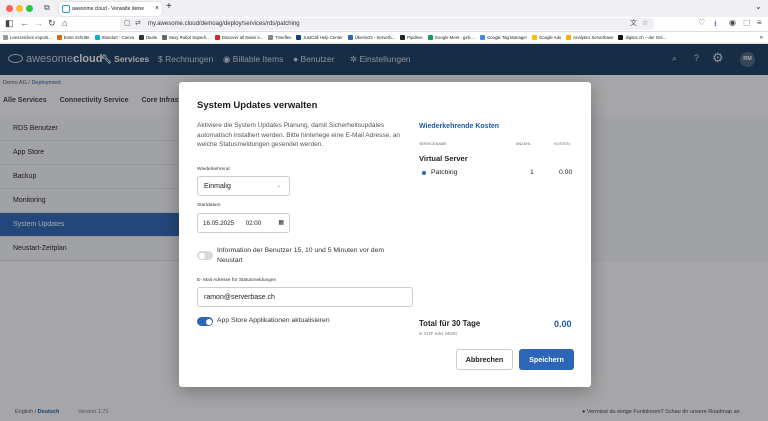 This screenshot has height=421, width=768. I want to click on total-amount: 0.00, so click(563, 324).